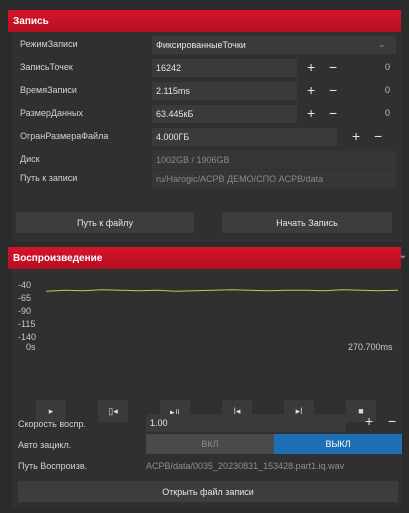 Image resolution: width=409 pixels, height=513 pixels. What do you see at coordinates (49, 178) in the screenshot?
I see `record-path-label: Путь к записи` at bounding box center [49, 178].